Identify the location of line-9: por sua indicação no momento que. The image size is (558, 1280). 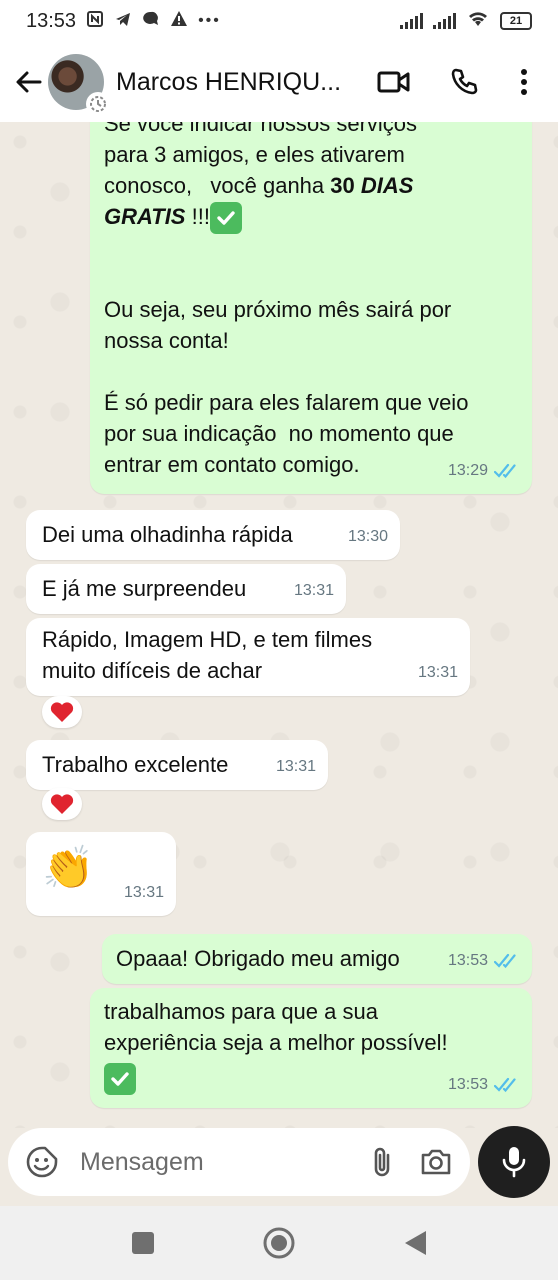
(279, 433).